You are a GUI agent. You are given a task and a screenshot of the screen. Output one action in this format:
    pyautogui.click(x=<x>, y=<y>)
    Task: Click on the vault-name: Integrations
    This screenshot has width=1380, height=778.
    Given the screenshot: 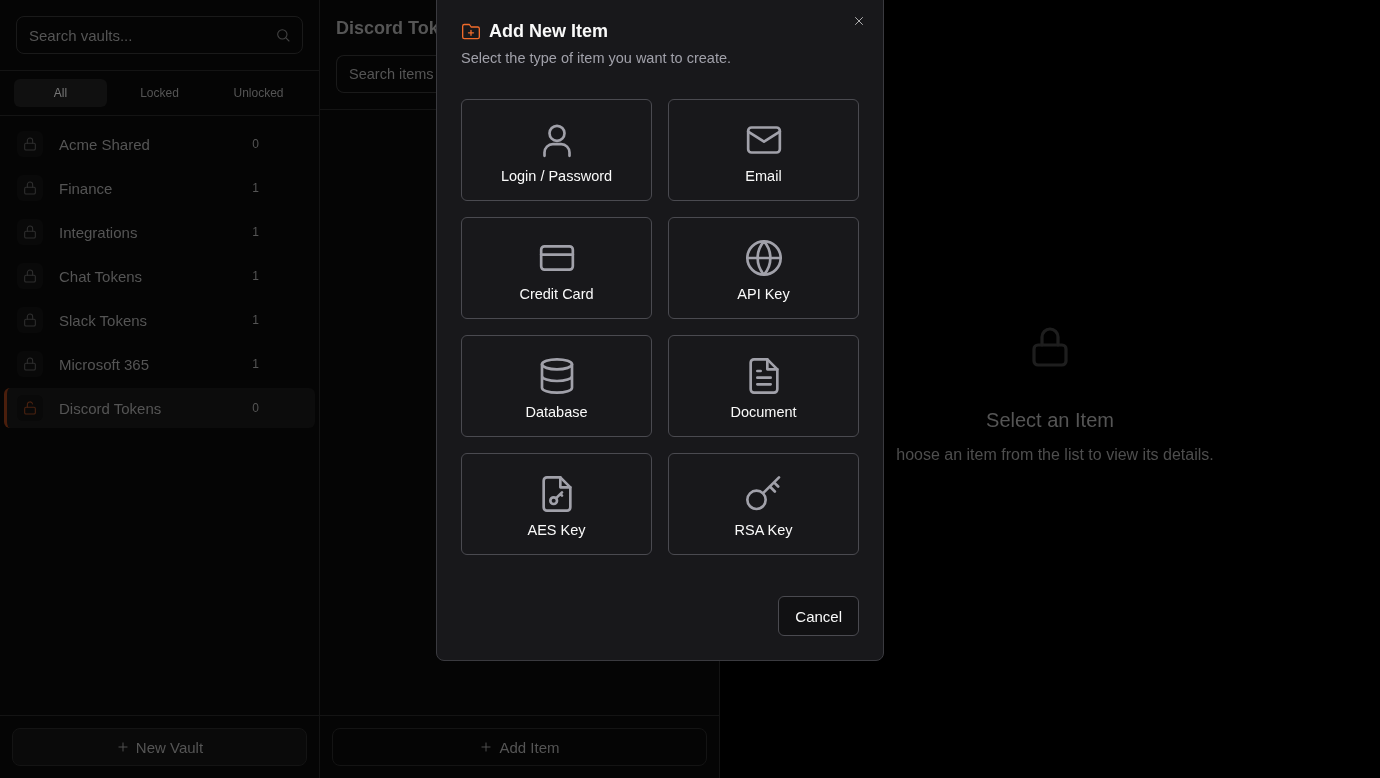 What is the action you would take?
    pyautogui.click(x=99, y=232)
    